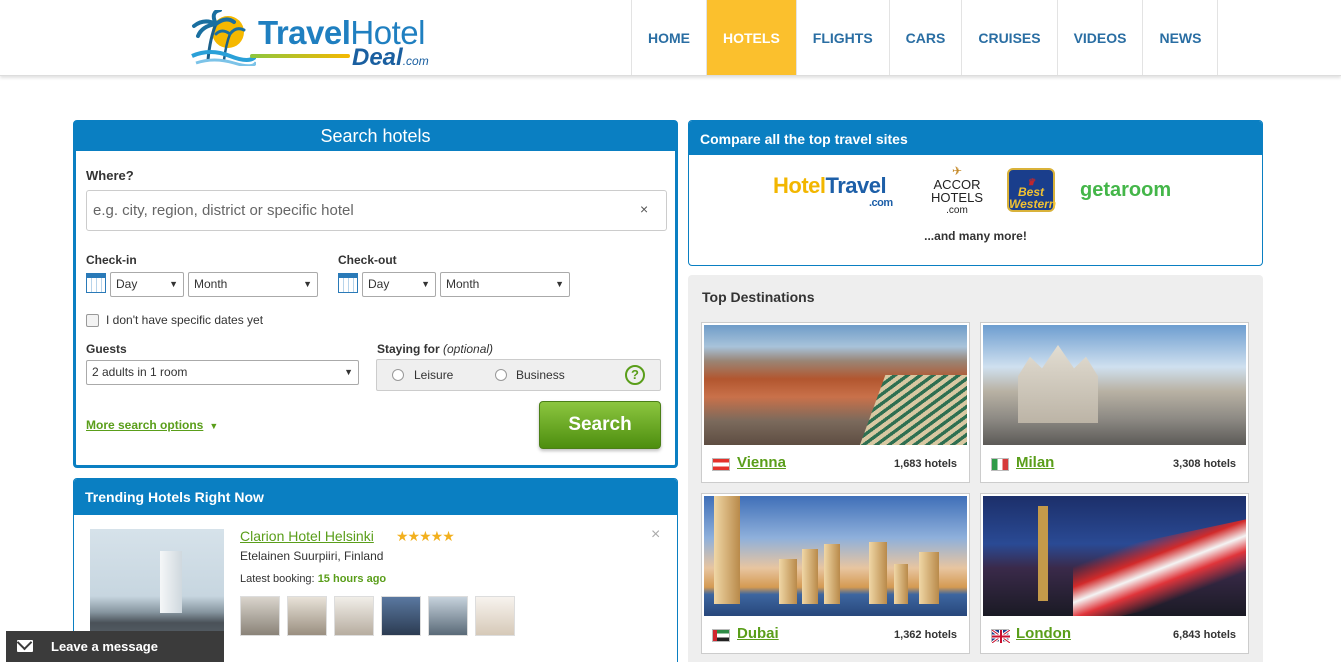 This screenshot has width=1341, height=662. What do you see at coordinates (223, 38) in the screenshot?
I see `palm-tree-icon` at bounding box center [223, 38].